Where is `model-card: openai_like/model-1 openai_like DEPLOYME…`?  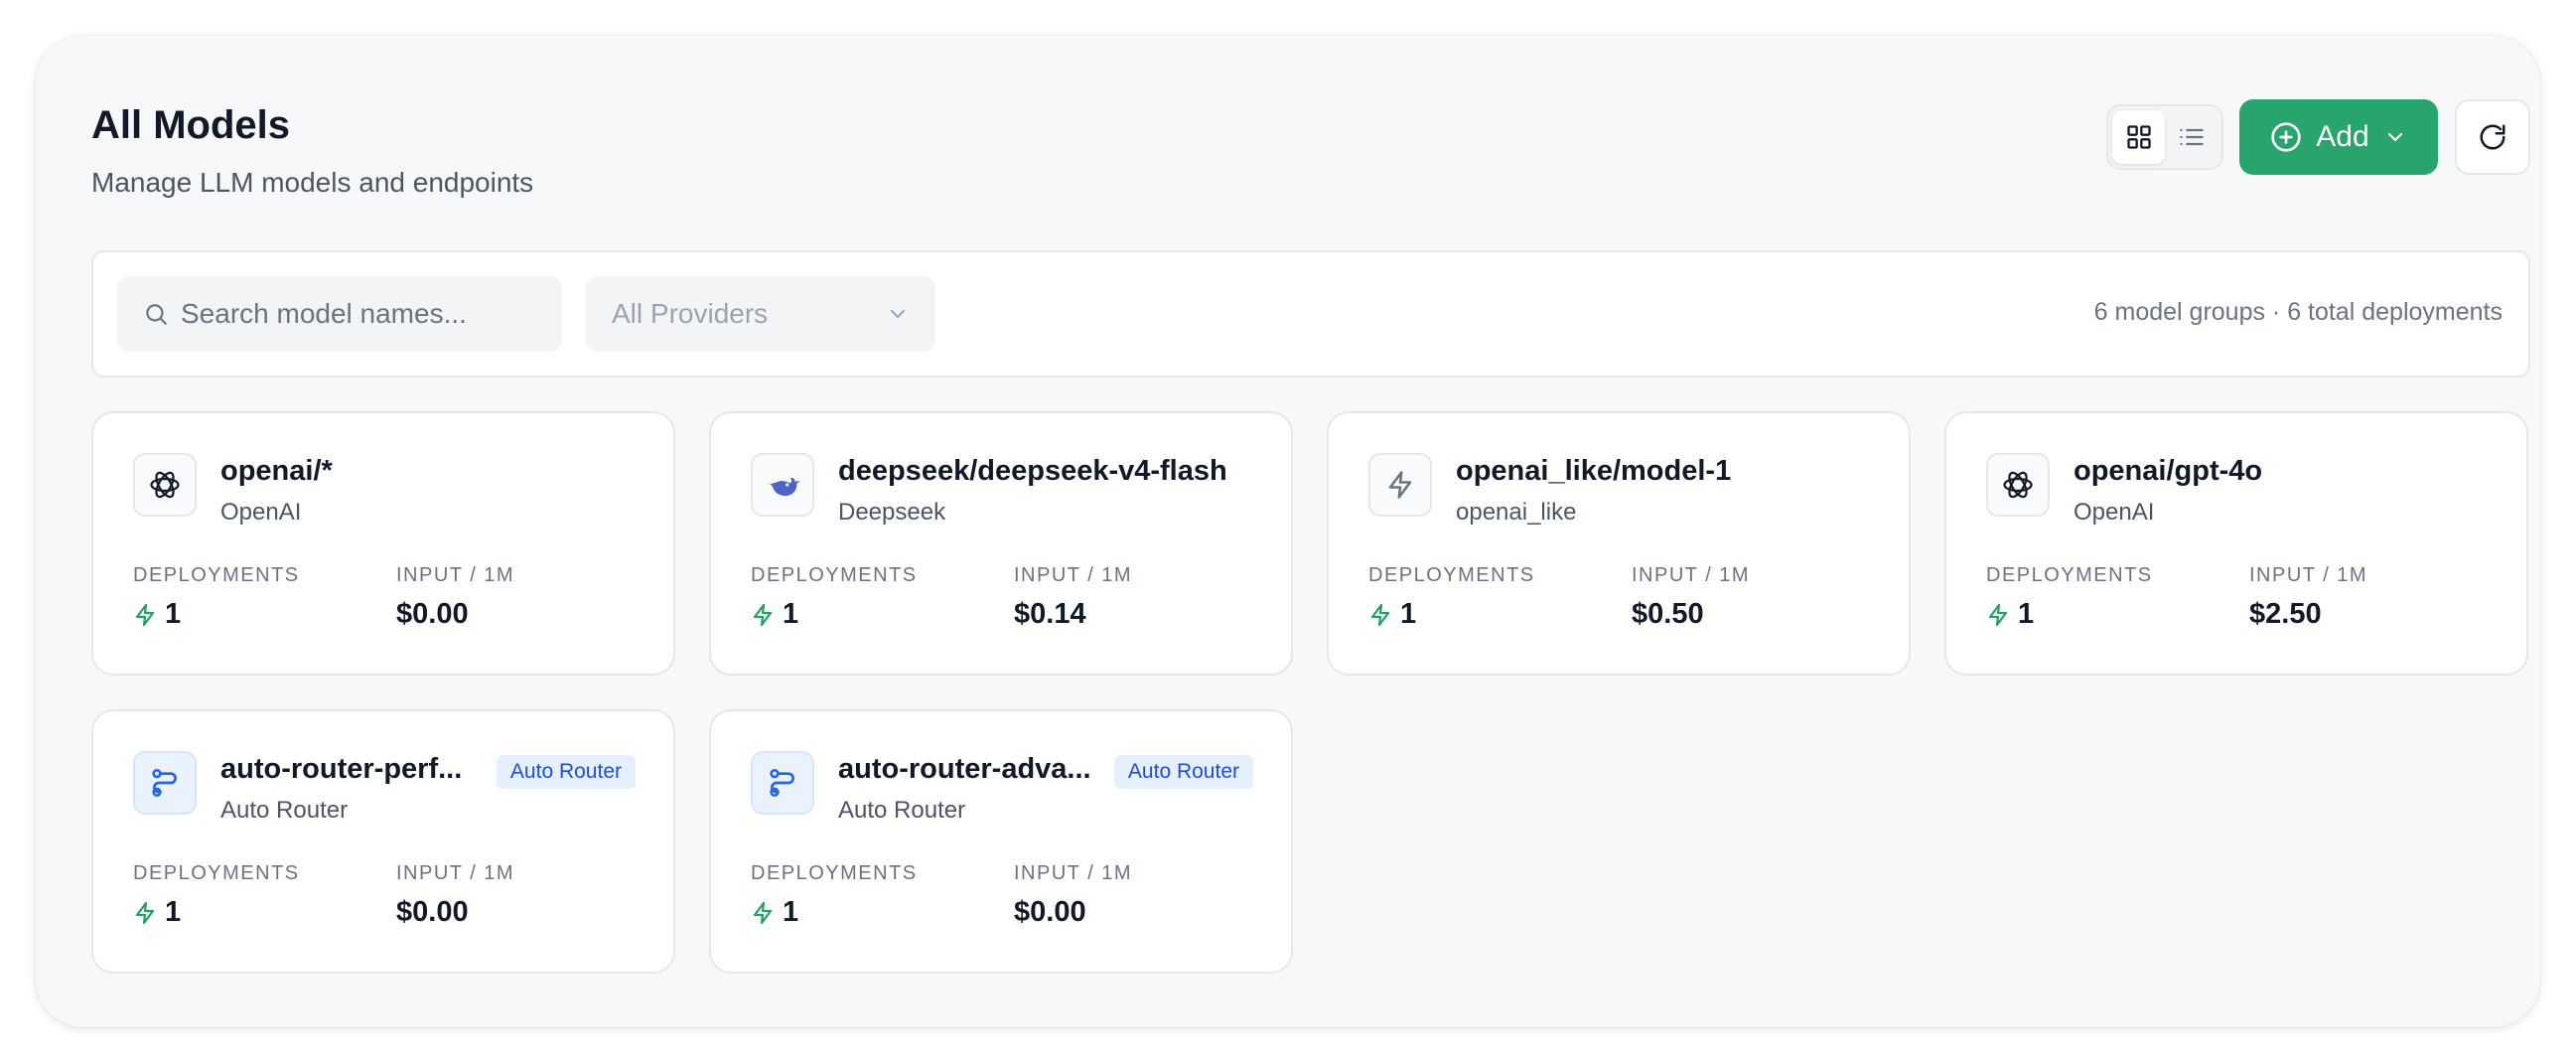 model-card: openai_like/model-1 openai_like DEPLOYME… is located at coordinates (1619, 543).